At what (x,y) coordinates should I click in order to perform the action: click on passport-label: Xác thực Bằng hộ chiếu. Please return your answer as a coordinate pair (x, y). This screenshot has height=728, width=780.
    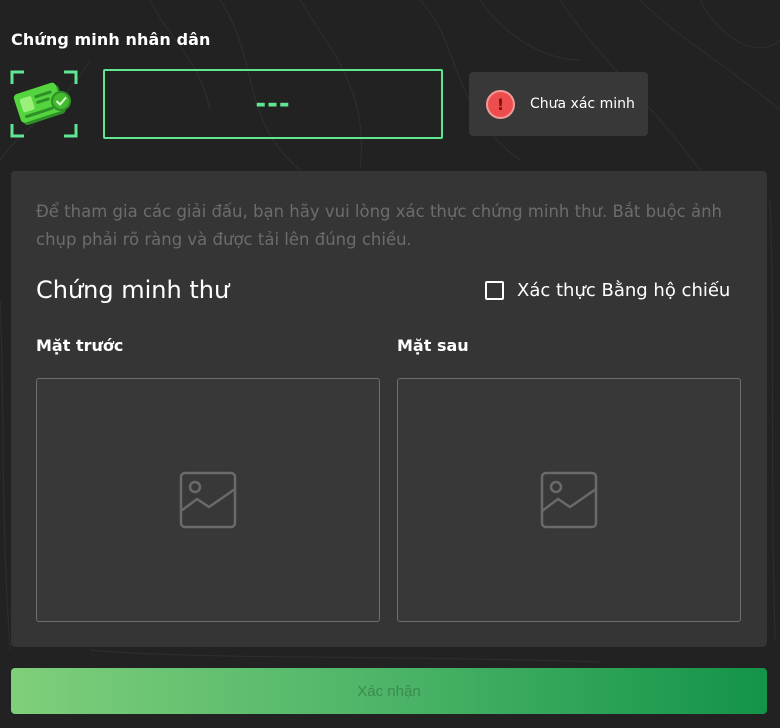
    Looking at the image, I should click on (623, 290).